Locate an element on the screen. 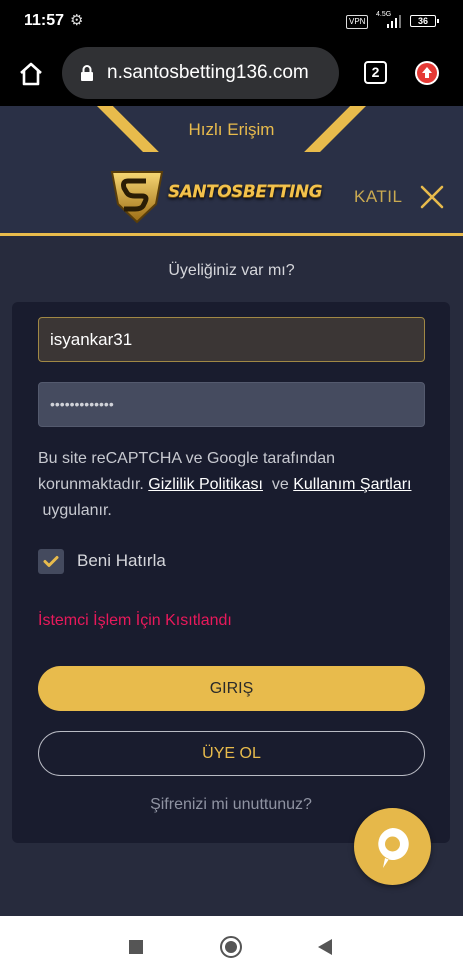  join-link: KATIL is located at coordinates (378, 197).